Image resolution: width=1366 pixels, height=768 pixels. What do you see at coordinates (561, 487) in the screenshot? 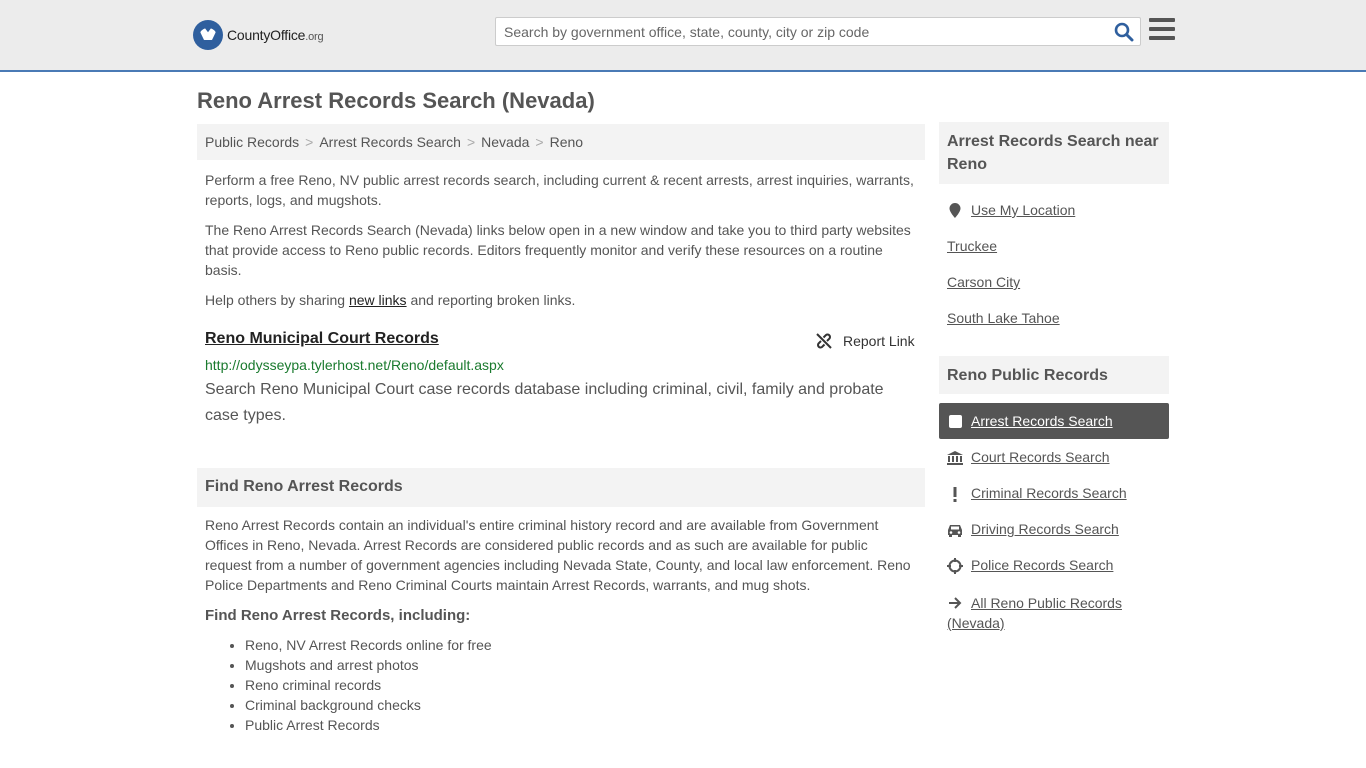
I see `find-section-heading: Find Reno Arrest Records` at bounding box center [561, 487].